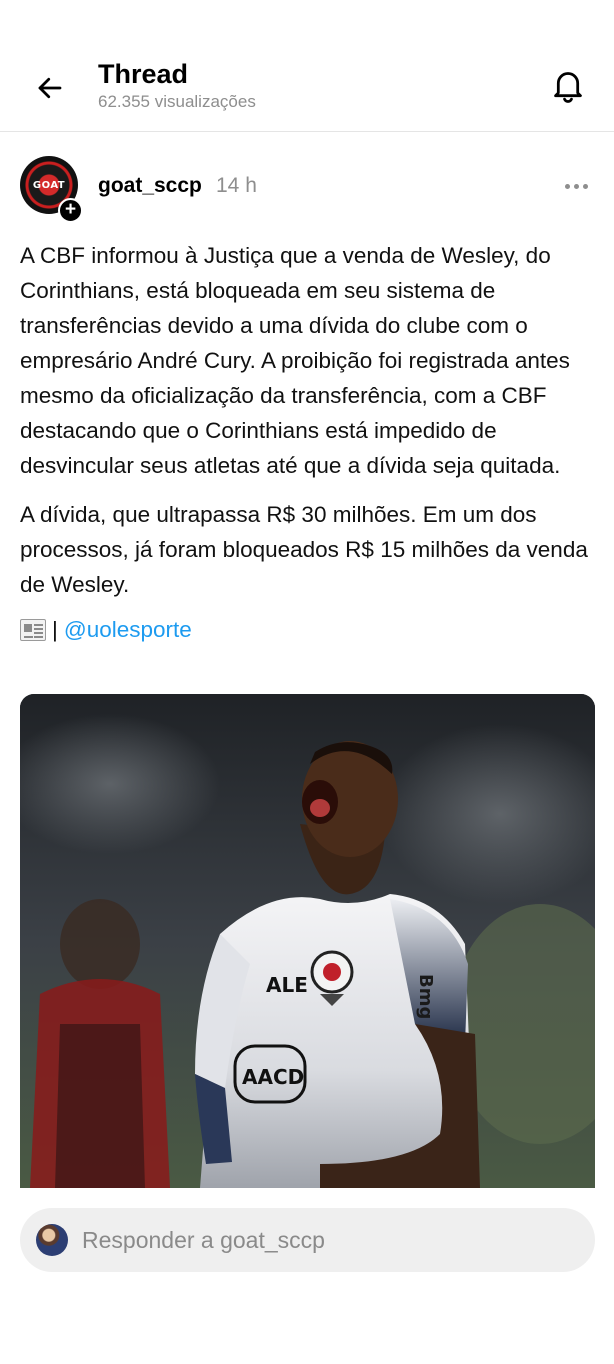 Image resolution: width=614 pixels, height=1364 pixels. Describe the element at coordinates (287, 985) in the screenshot. I see `sponsor-ale-text: ALE` at that location.